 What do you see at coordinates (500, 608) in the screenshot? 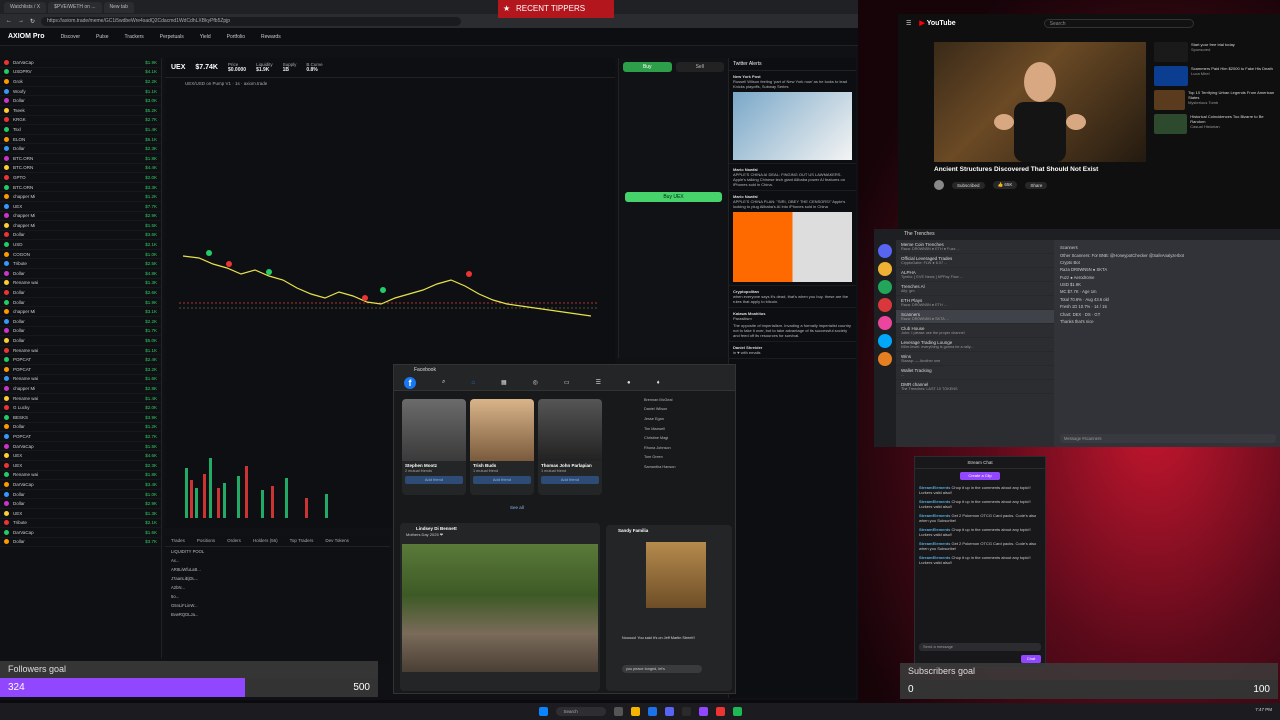
I see `post-photo` at bounding box center [500, 608].